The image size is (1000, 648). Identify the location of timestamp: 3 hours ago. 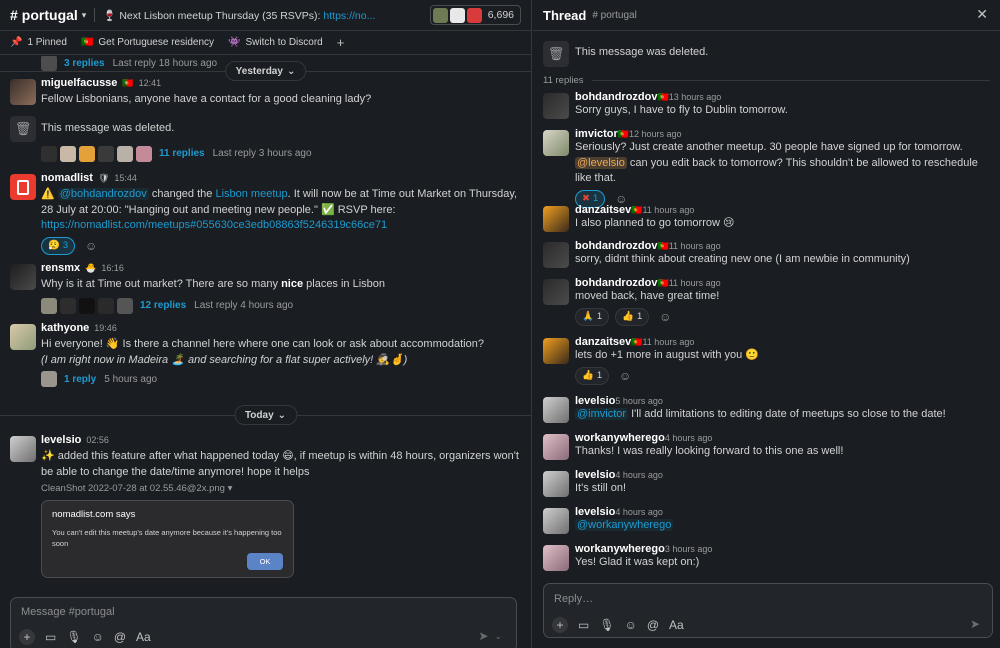
(689, 549).